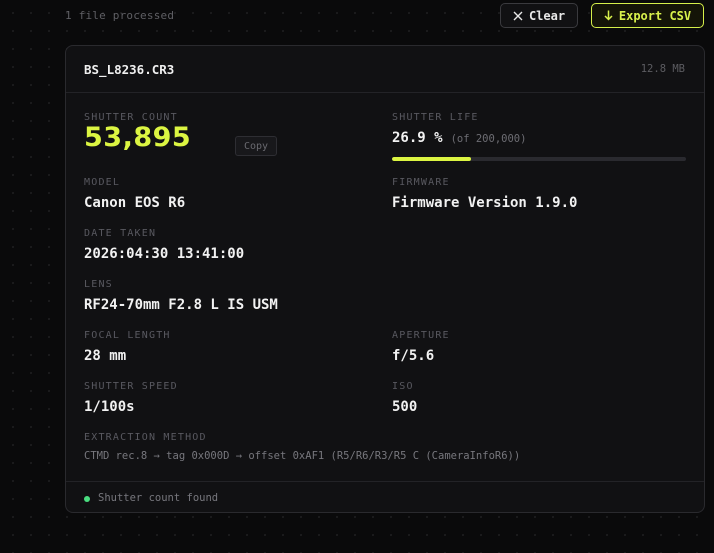 This screenshot has height=553, width=714. I want to click on date-taken-label: DATE TAKEN, so click(120, 233).